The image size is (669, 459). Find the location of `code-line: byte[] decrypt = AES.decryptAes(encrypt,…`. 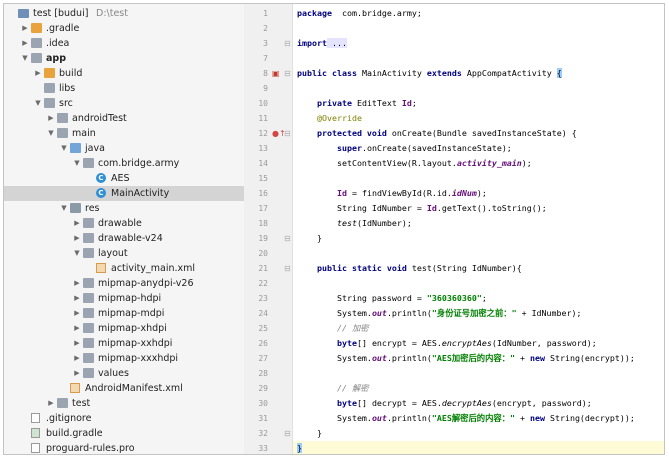

code-line: byte[] decrypt = AES.decryptAes(encrypt,… is located at coordinates (478, 403).